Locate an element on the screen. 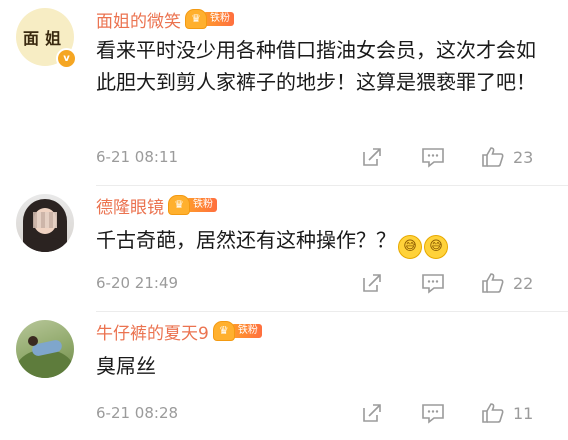 This screenshot has width=568, height=440. avatar-body is located at coordinates (45, 245).